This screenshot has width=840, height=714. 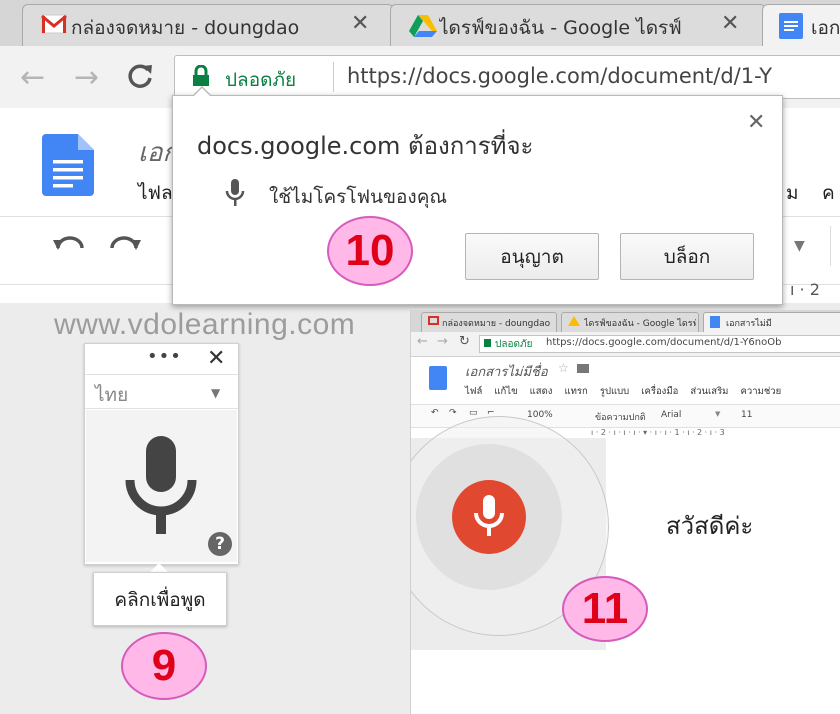 What do you see at coordinates (473, 391) in the screenshot?
I see `menu-item: ไฟล์` at bounding box center [473, 391].